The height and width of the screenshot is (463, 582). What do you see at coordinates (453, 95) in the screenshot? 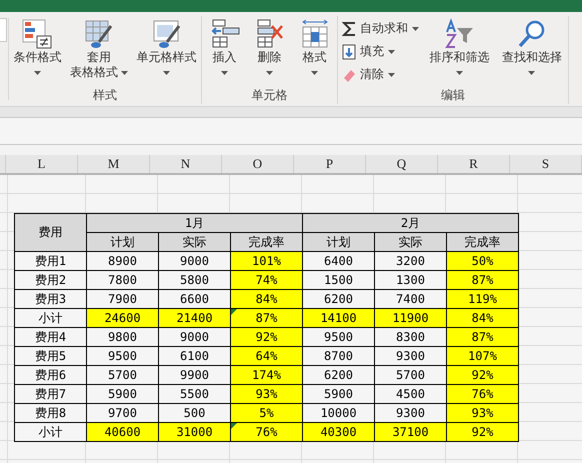
I see `group-label: 编辑` at bounding box center [453, 95].